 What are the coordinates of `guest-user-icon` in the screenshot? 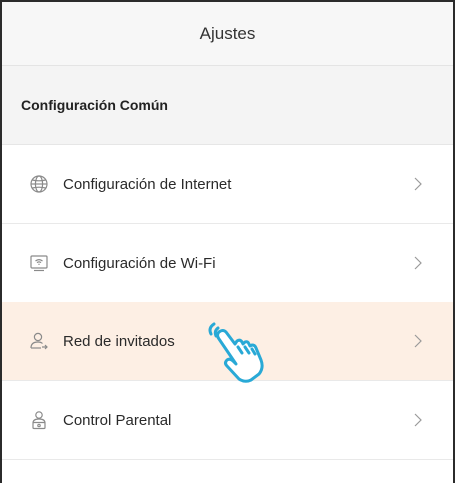 It's located at (39, 341).